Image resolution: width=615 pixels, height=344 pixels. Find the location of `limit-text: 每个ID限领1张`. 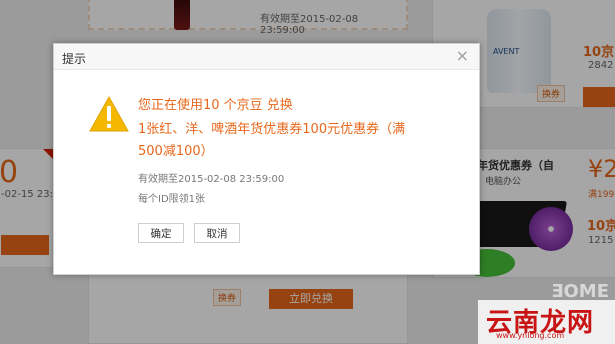

limit-text: 每个ID限领1张 is located at coordinates (172, 199).